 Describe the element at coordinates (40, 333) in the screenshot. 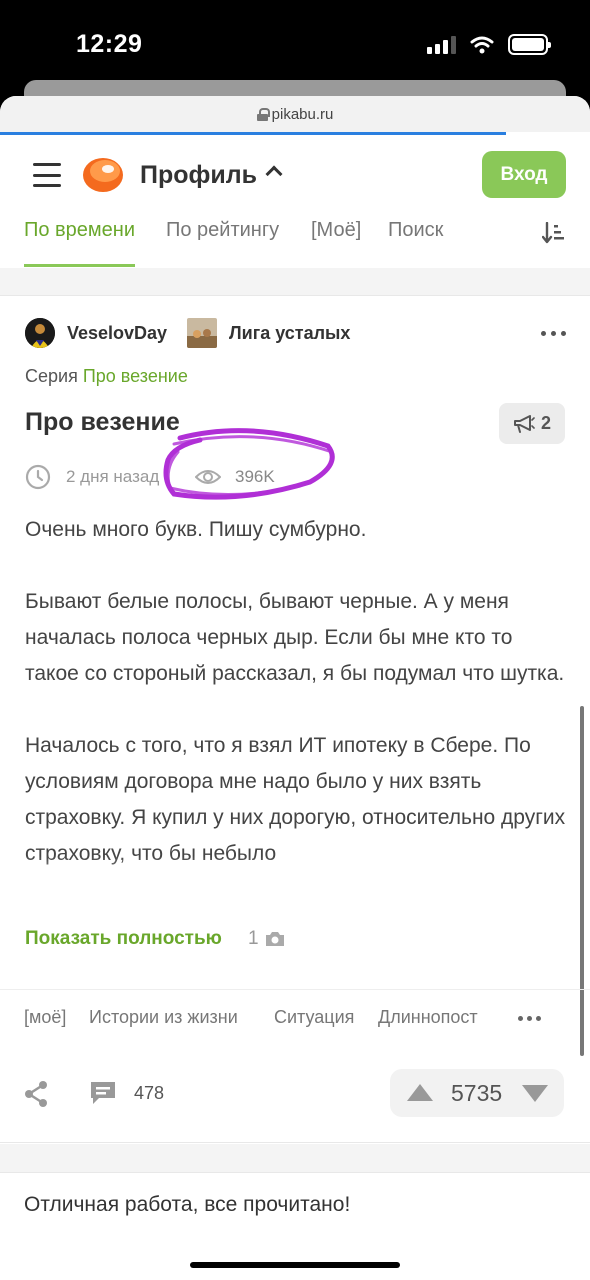

I see `author-avatar` at that location.